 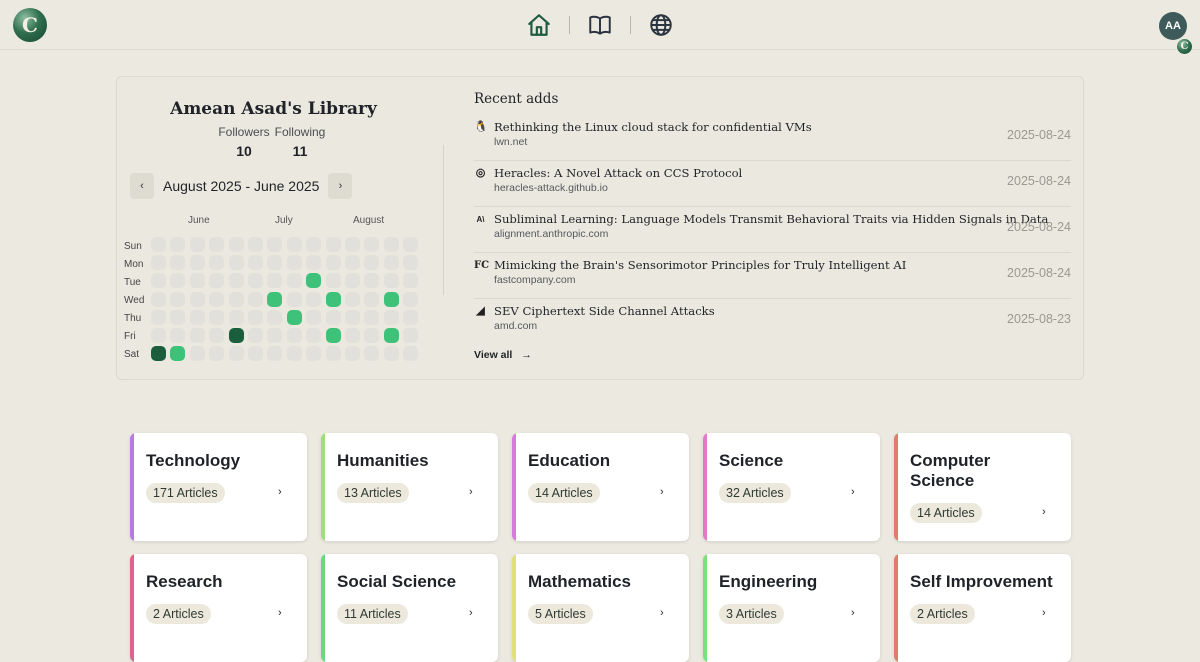 I want to click on view-all-link: View all →, so click(x=503, y=355).